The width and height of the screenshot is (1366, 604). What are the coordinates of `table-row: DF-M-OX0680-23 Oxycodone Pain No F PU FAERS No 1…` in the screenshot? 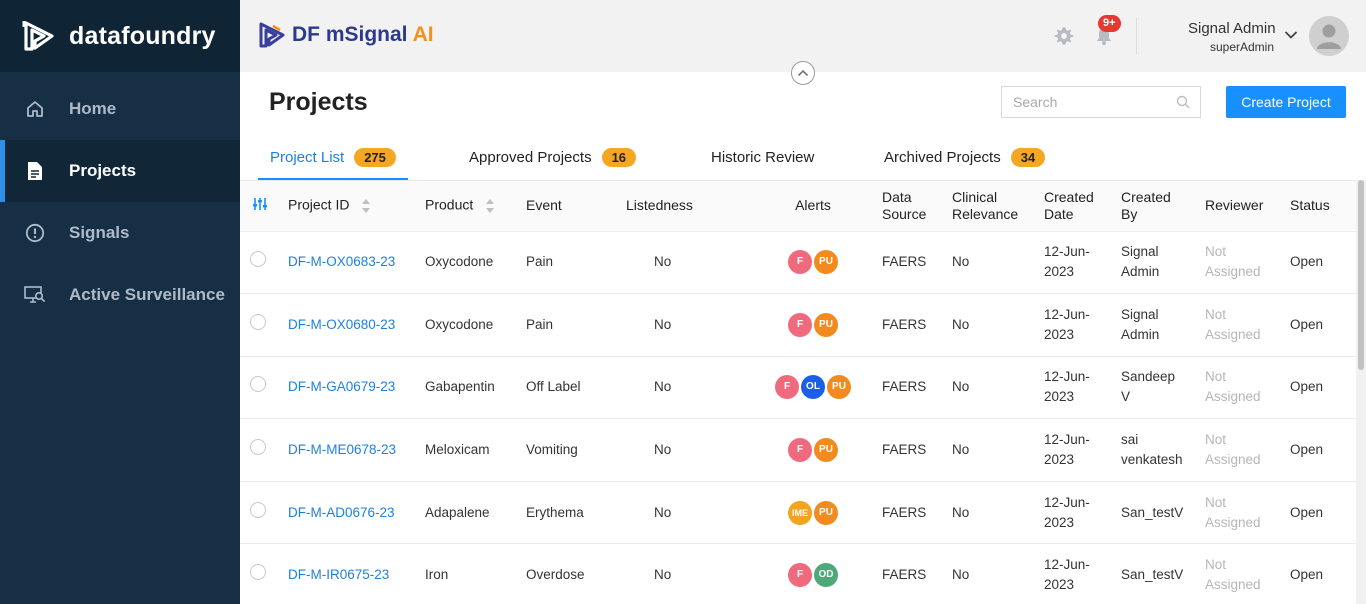 It's located at (798, 325).